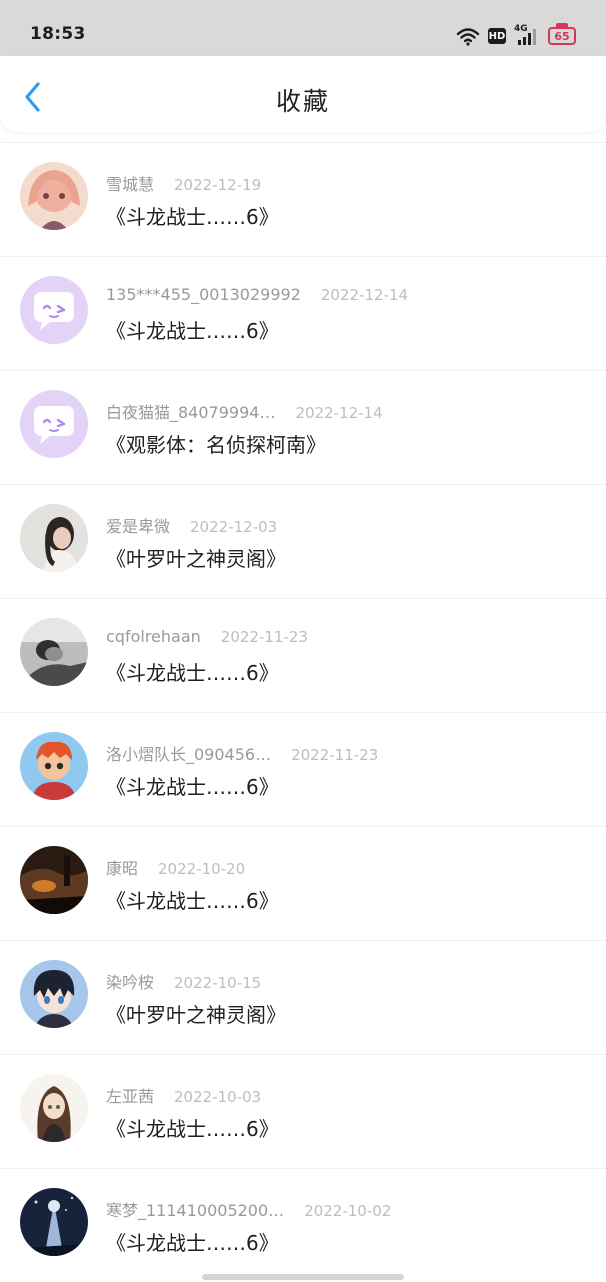 This screenshot has height=1282, width=606. I want to click on list-item: 135***455_0013029992 2022-12-14 《斗龙战士……6》, so click(303, 313).